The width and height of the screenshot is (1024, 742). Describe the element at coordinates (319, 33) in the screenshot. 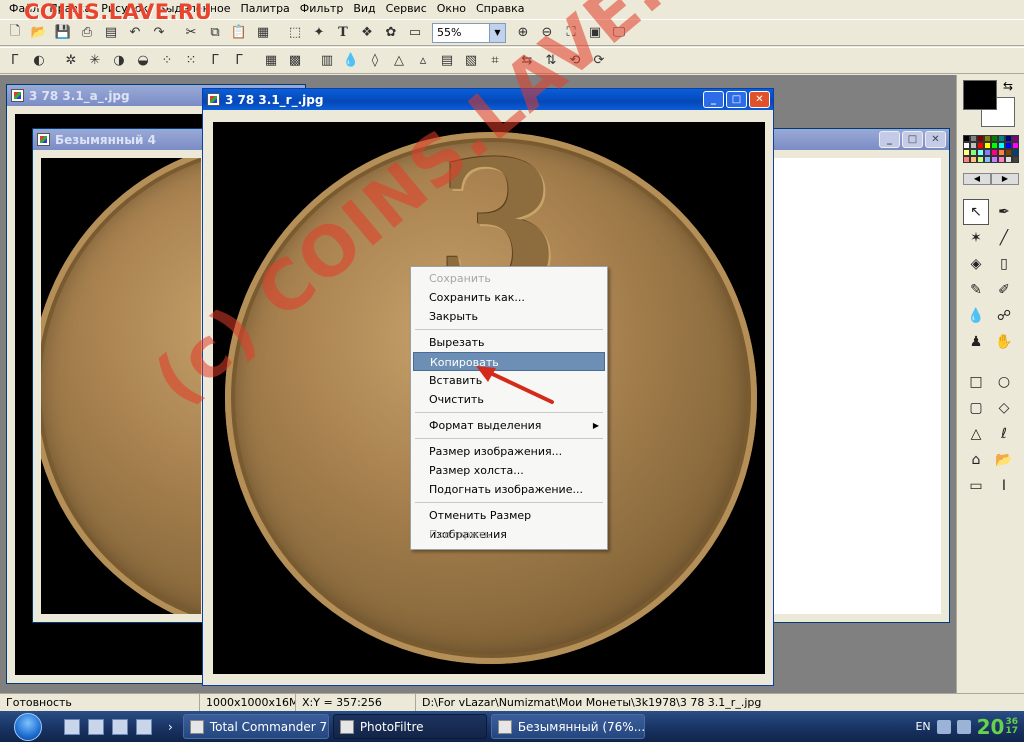

I see `run-icon: ✦` at that location.